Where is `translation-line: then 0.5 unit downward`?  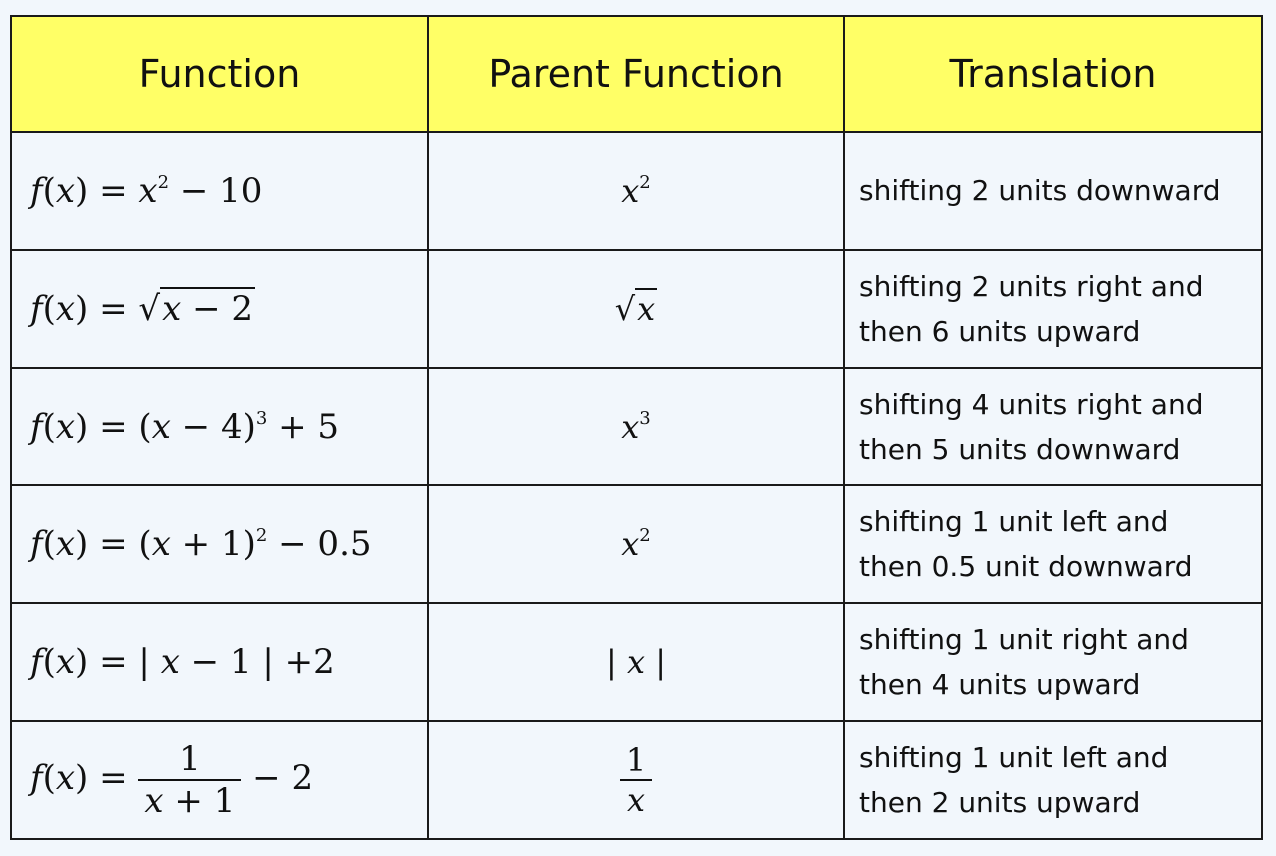
translation-line: then 0.5 unit downward is located at coordinates (1026, 567).